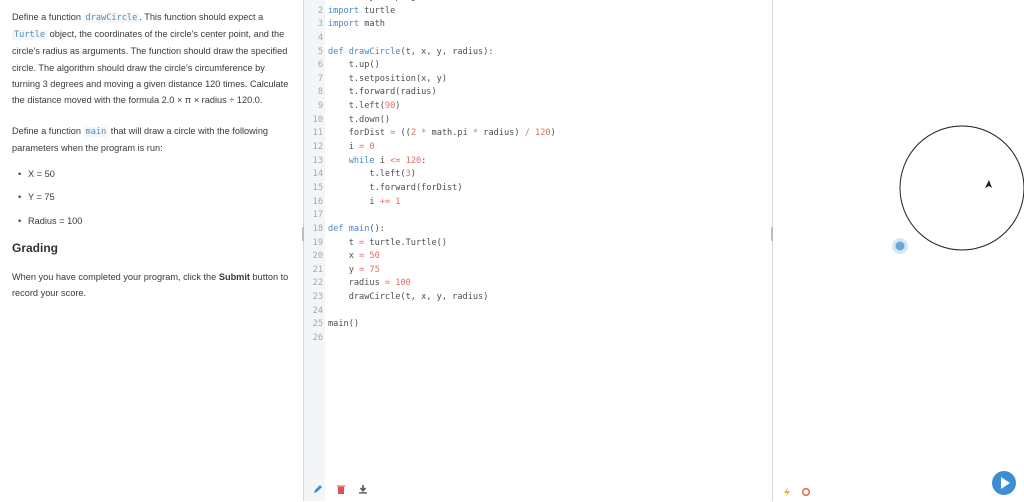 Image resolution: width=1024 pixels, height=502 pixels. I want to click on code-text: t.setposition(x, y), so click(387, 79).